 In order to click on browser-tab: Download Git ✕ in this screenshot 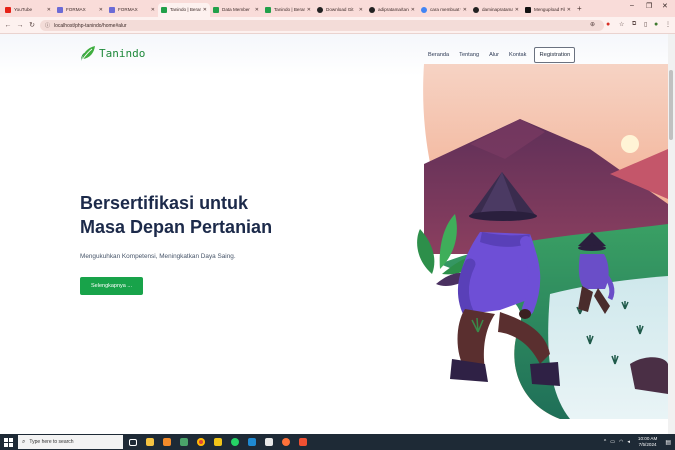, I will do `click(340, 10)`.